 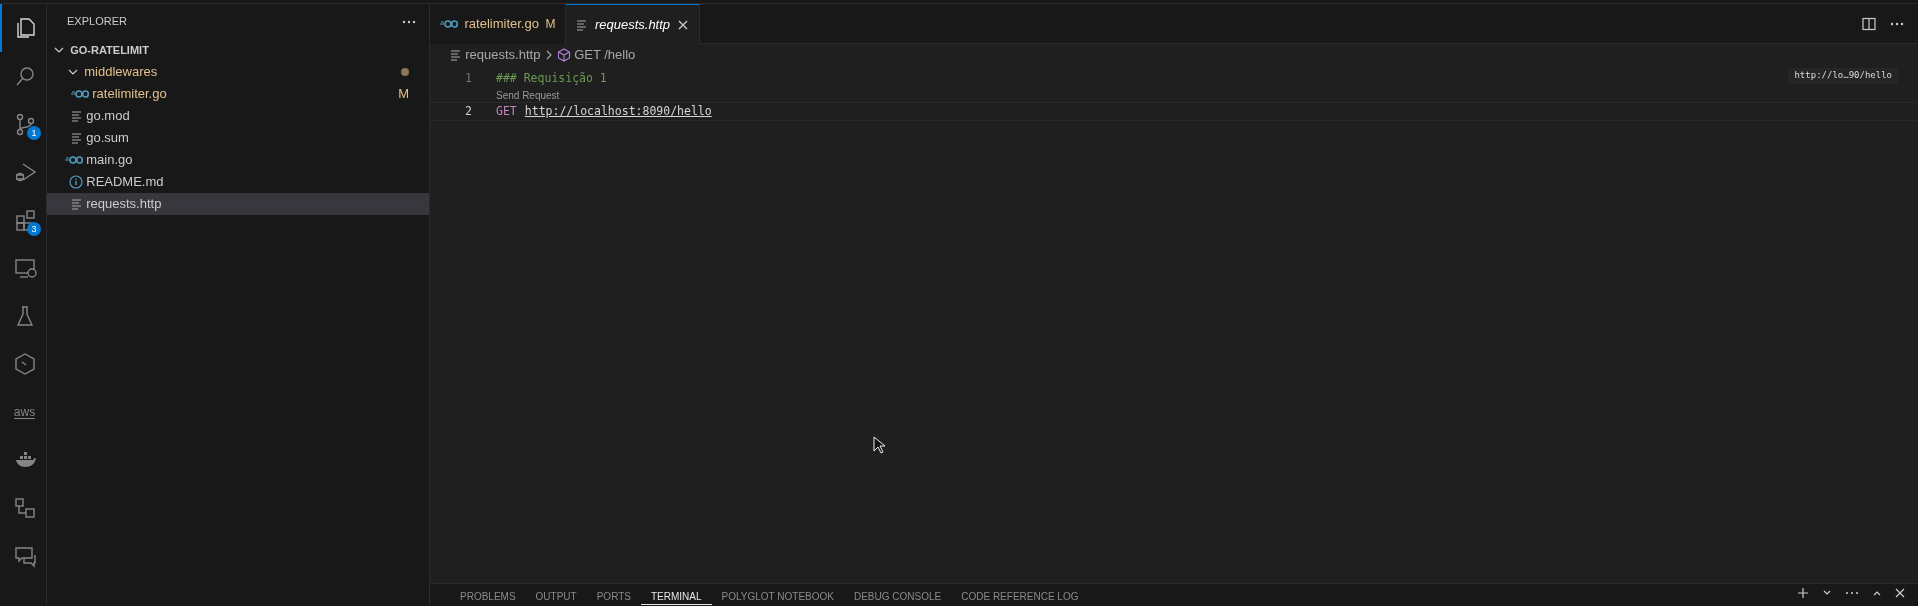 What do you see at coordinates (24, 556) in the screenshot?
I see `chat-icon` at bounding box center [24, 556].